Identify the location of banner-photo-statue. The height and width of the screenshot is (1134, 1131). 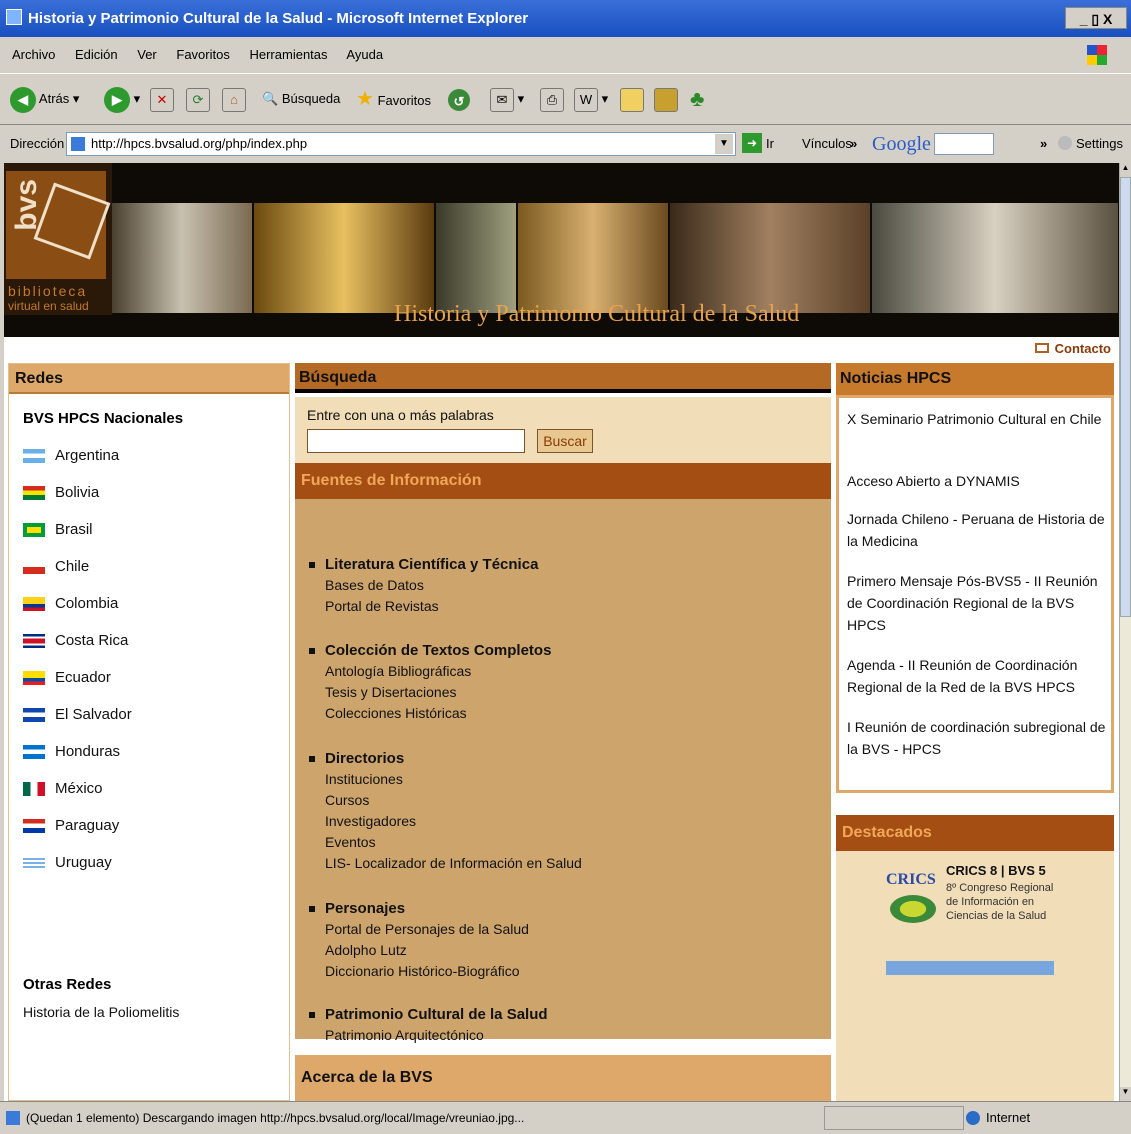
(476, 258).